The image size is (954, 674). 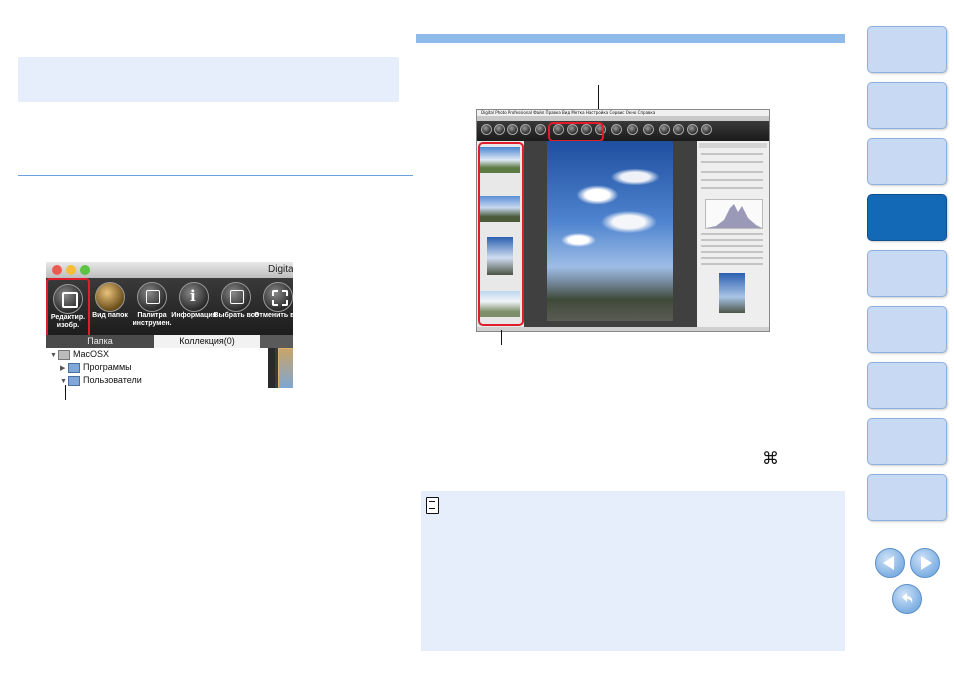 I want to click on toolbar-highlight, so click(x=576, y=132).